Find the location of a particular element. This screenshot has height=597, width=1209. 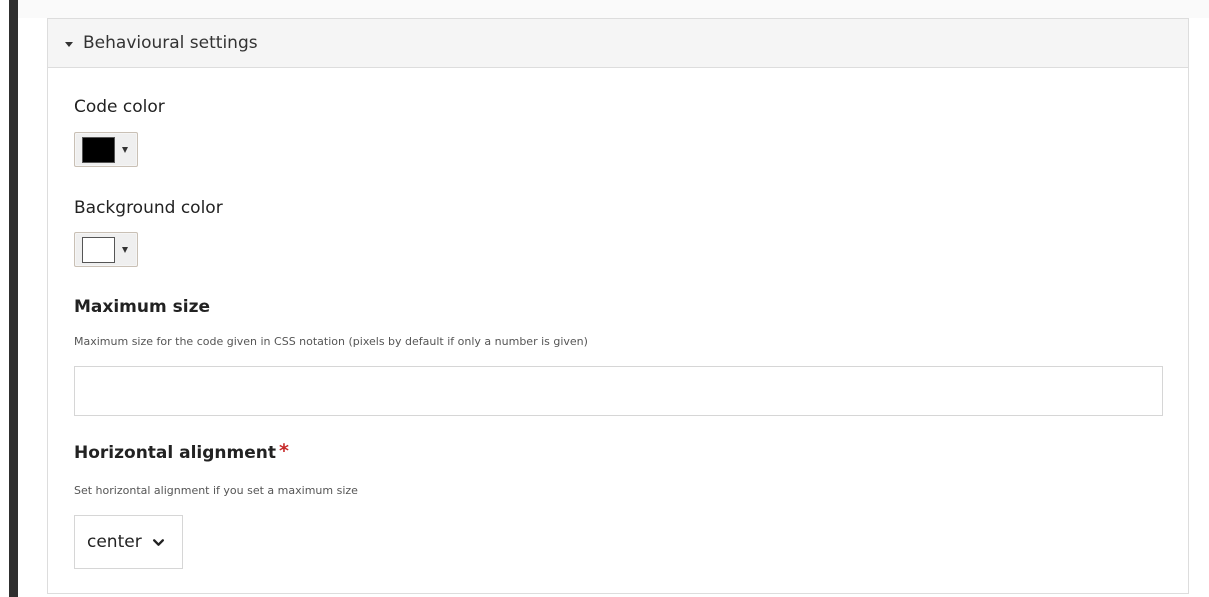

code-color-picker-button is located at coordinates (106, 149).